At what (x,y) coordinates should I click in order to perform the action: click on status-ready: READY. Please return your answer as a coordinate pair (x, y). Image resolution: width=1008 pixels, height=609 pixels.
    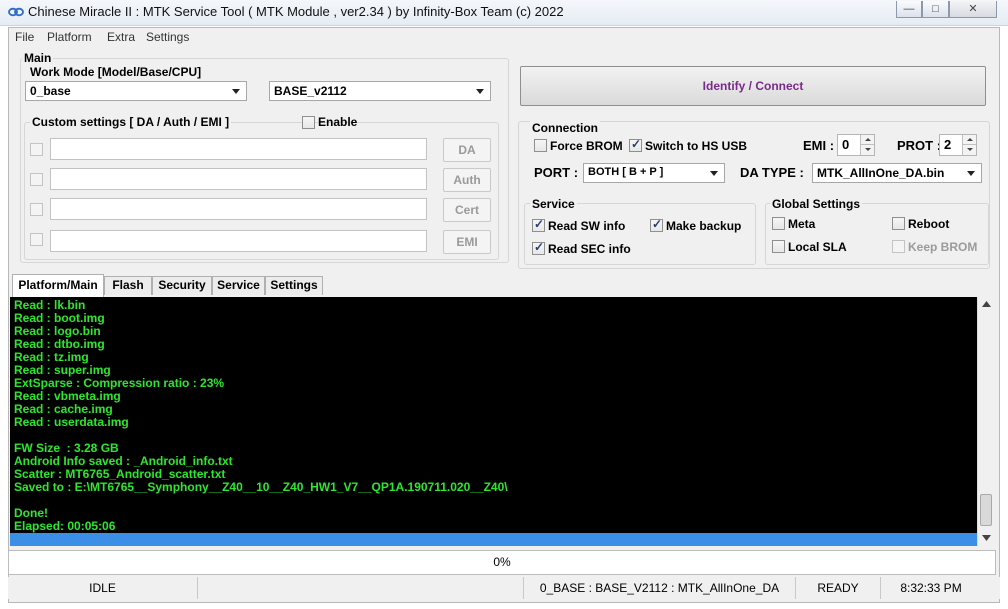
    Looking at the image, I should click on (838, 588).